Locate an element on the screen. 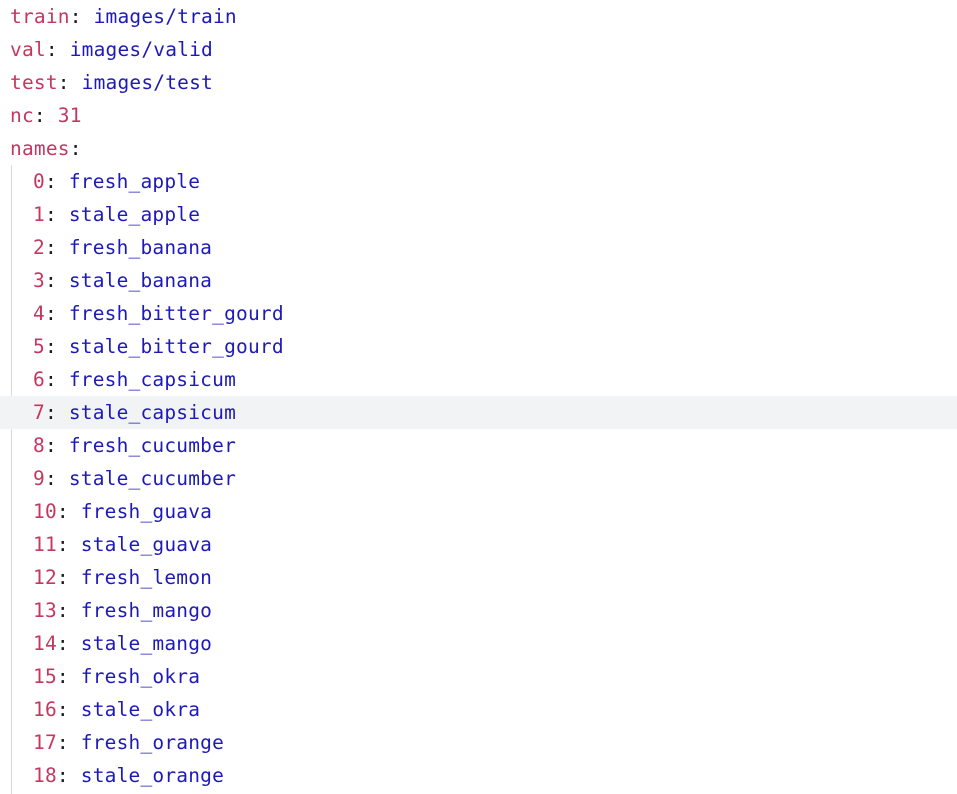  item-index: 10 is located at coordinates (45, 511).